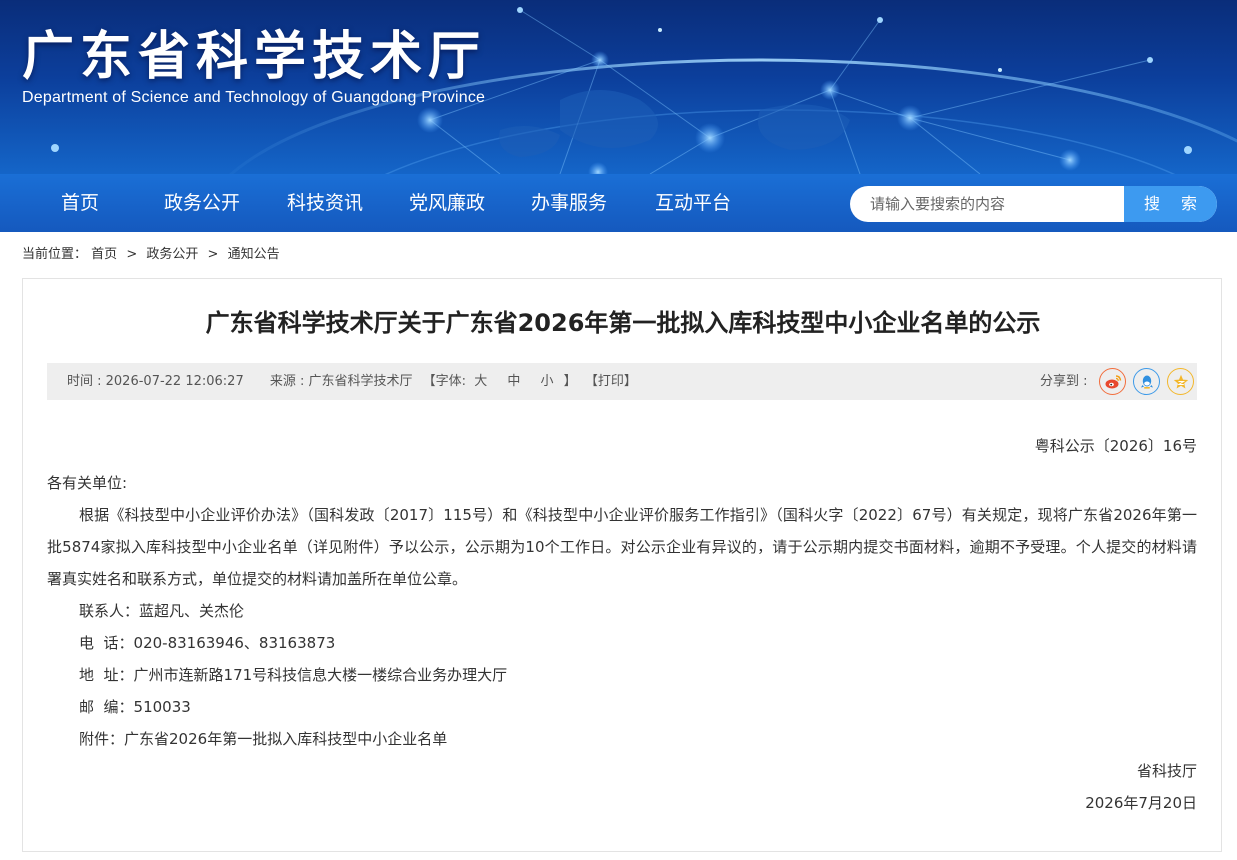  I want to click on document-number: 粤科公示〔2026〕16号, so click(1115, 446).